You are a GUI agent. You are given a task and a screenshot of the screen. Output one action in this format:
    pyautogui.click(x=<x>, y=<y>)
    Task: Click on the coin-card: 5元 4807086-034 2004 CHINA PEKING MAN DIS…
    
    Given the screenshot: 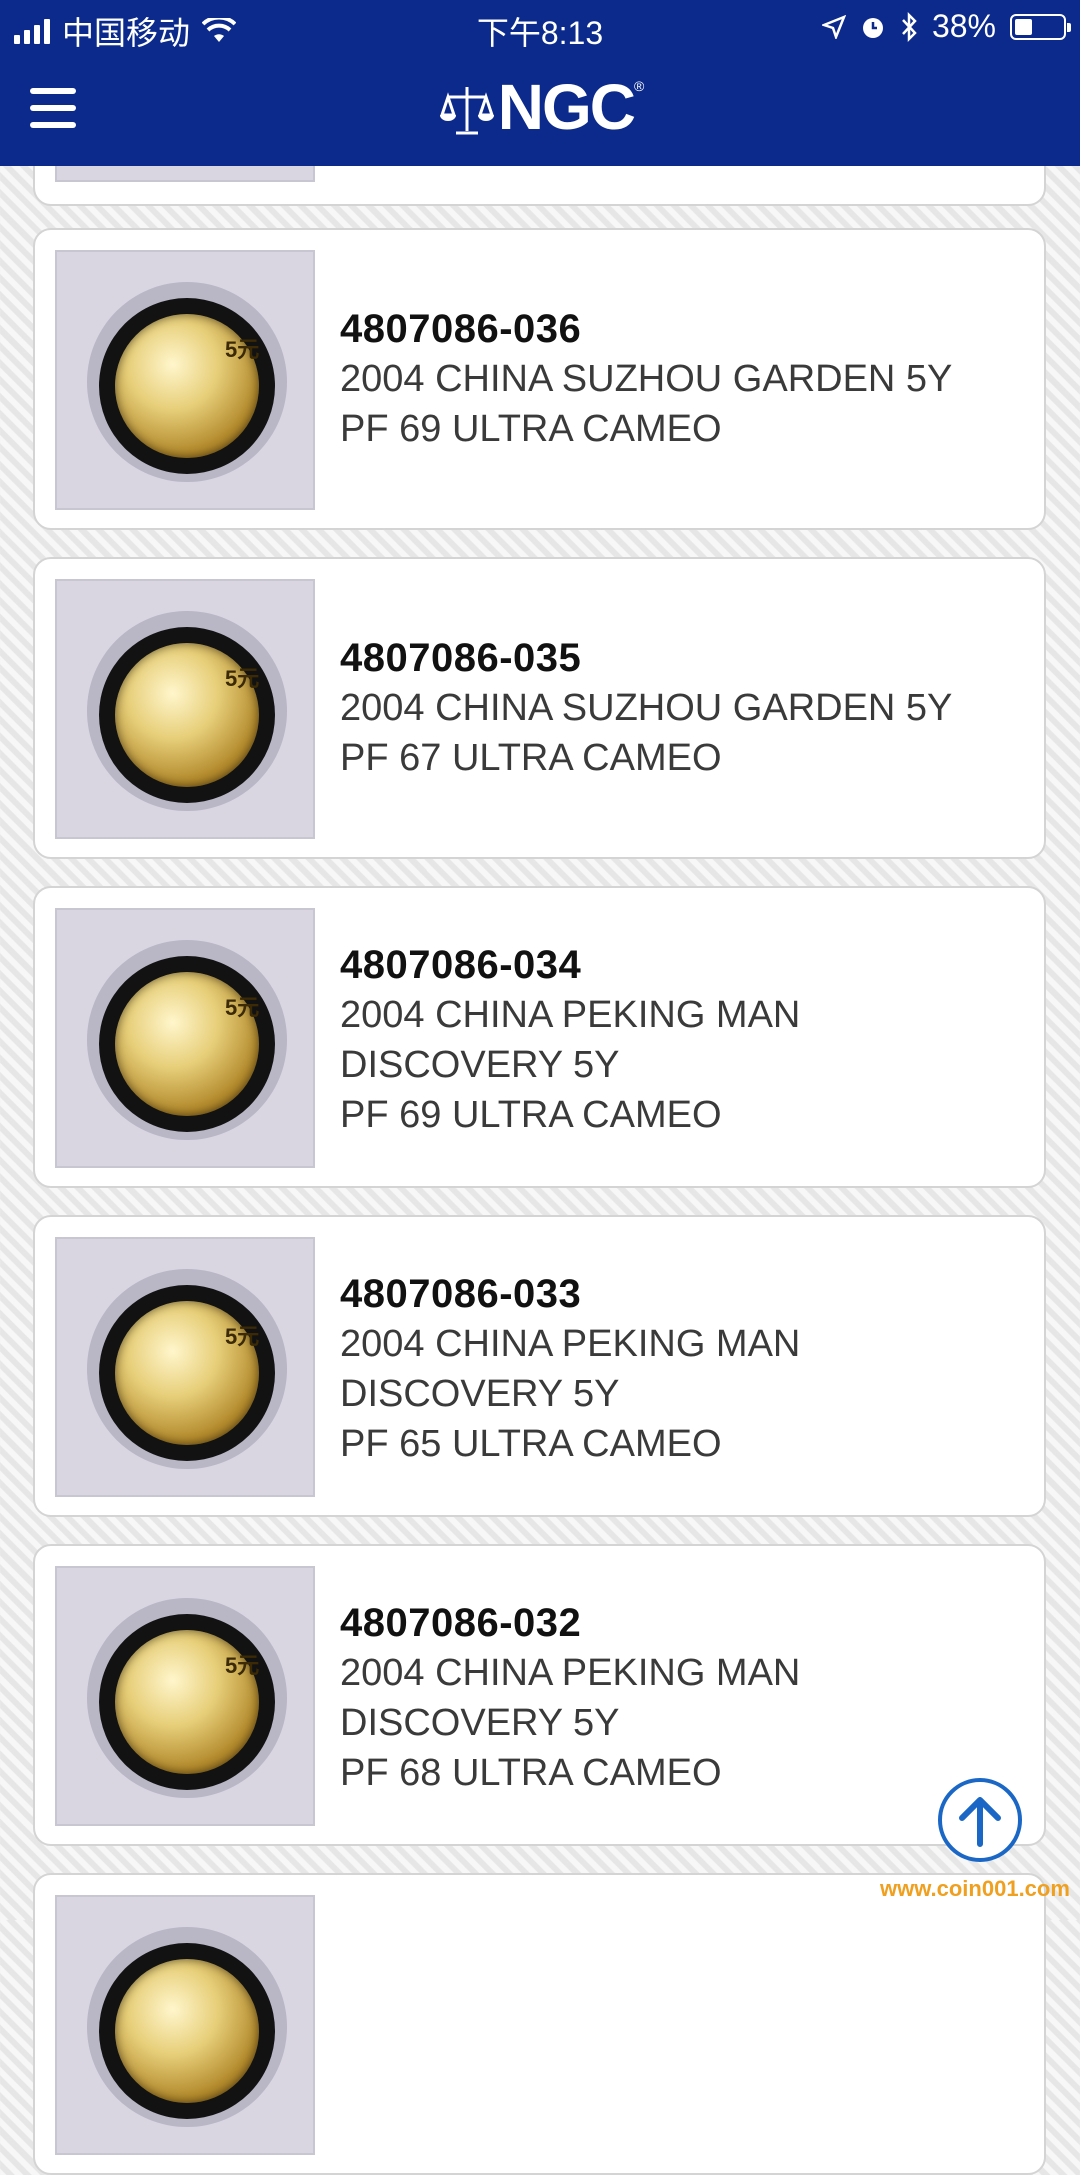 What is the action you would take?
    pyautogui.click(x=539, y=1037)
    